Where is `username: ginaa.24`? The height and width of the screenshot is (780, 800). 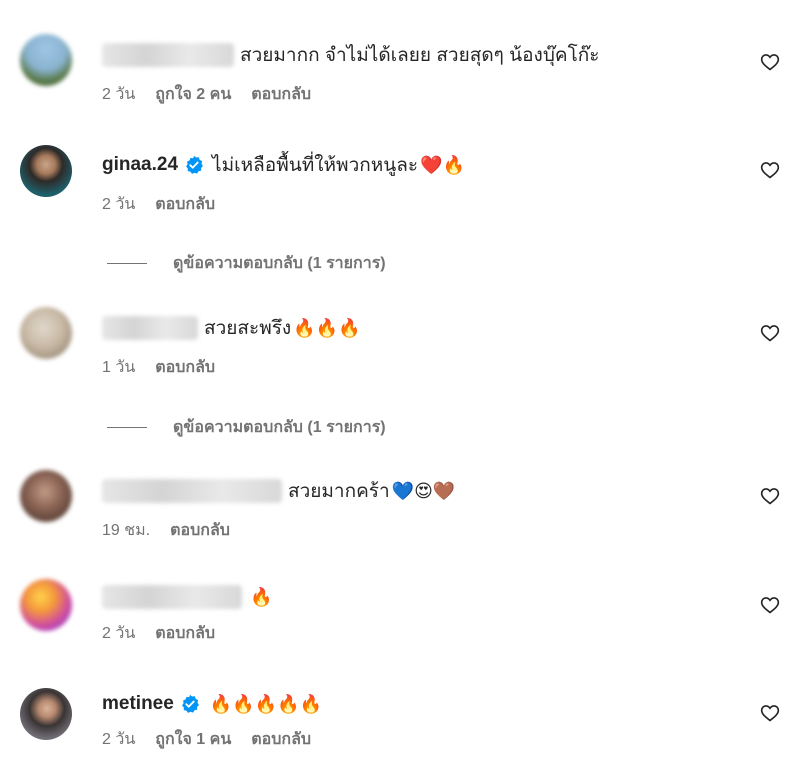
username: ginaa.24 is located at coordinates (140, 165).